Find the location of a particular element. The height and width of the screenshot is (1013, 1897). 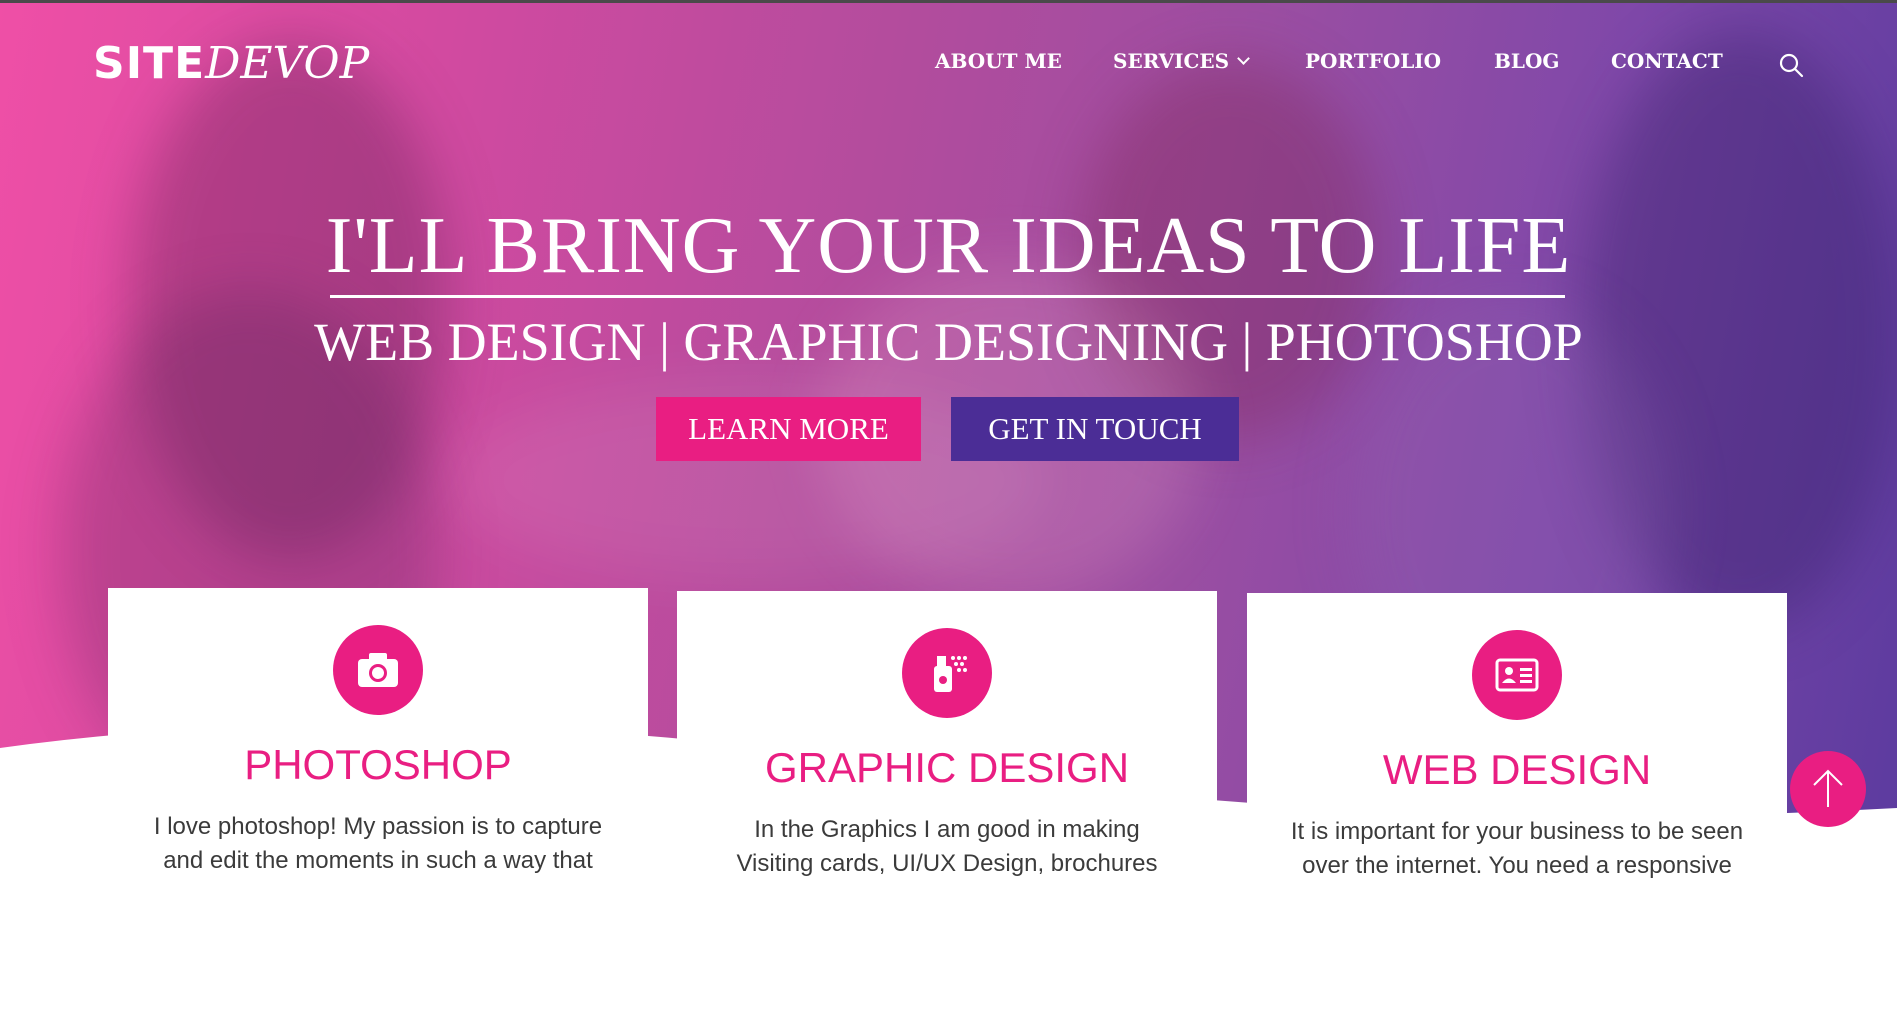

get-in-touch-button: GET IN TOUCH is located at coordinates (1095, 429).